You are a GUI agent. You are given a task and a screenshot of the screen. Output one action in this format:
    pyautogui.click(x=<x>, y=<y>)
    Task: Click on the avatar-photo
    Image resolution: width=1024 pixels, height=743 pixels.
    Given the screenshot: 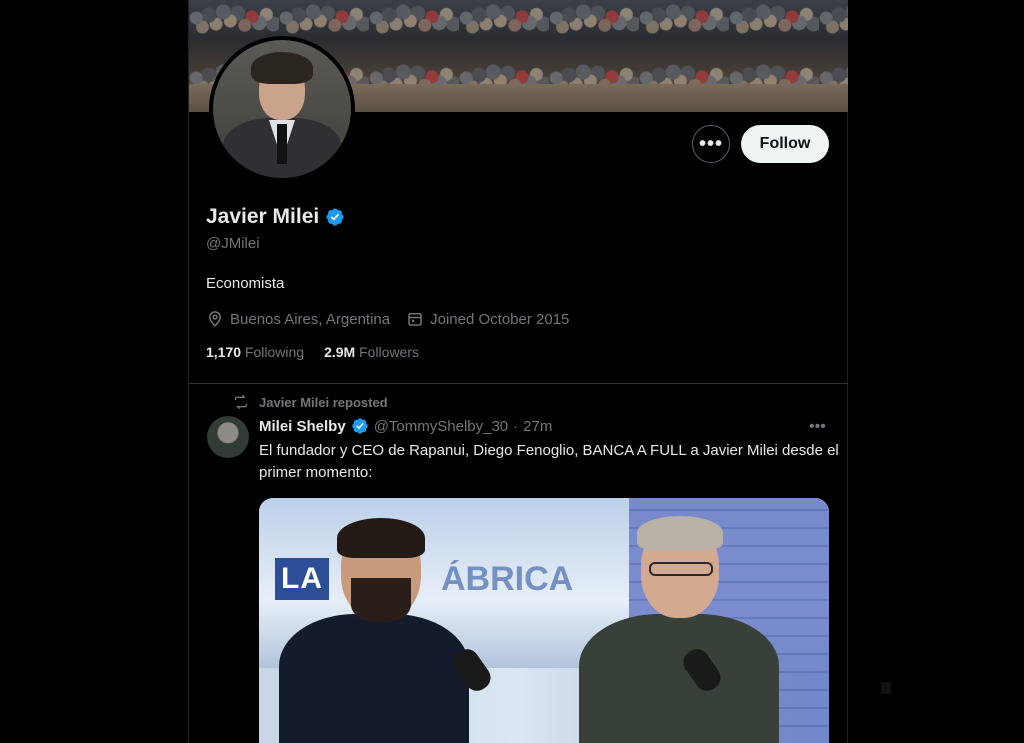 What is the action you would take?
    pyautogui.click(x=282, y=109)
    